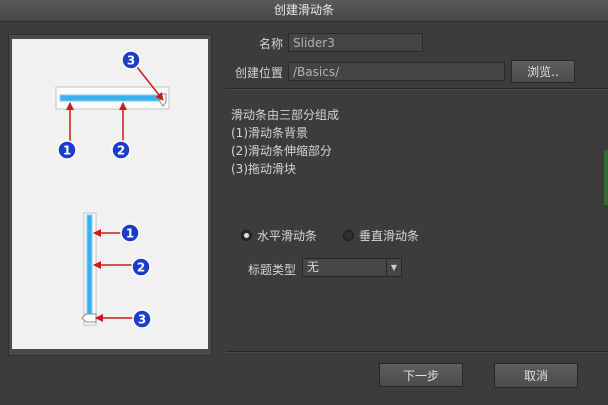 The image size is (608, 405). What do you see at coordinates (110, 98) in the screenshot?
I see `horizontal-slider-fill` at bounding box center [110, 98].